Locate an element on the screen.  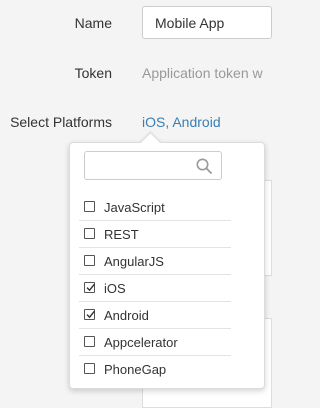
token-value: Application token w is located at coordinates (202, 73).